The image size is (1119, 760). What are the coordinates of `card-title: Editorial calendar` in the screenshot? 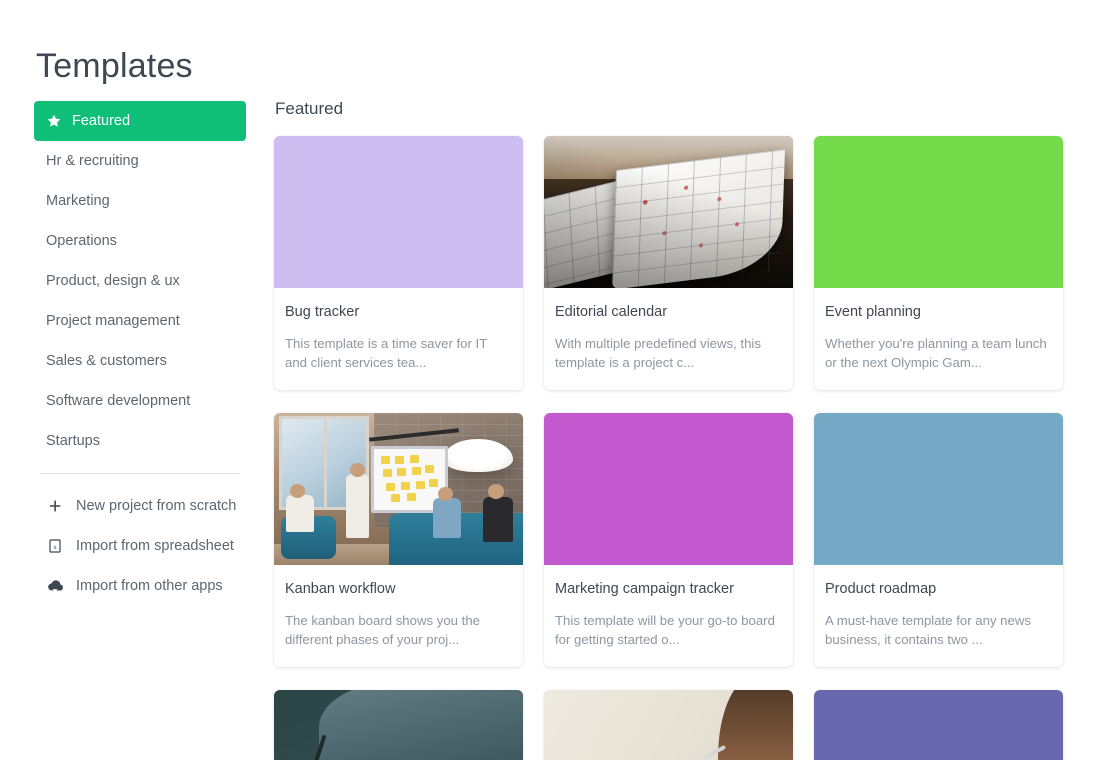 It's located at (611, 312).